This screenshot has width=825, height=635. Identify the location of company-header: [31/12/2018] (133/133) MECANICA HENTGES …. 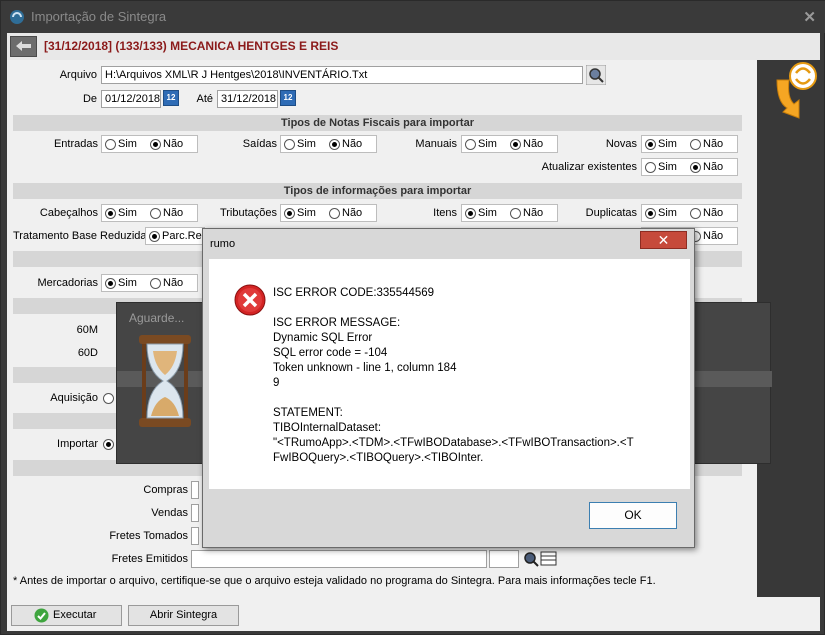
(191, 46).